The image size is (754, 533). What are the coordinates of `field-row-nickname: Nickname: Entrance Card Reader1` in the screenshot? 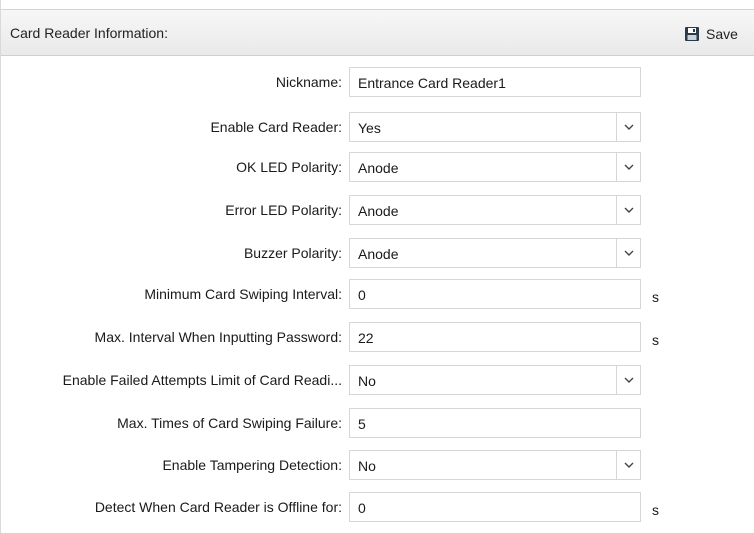 It's located at (377, 82).